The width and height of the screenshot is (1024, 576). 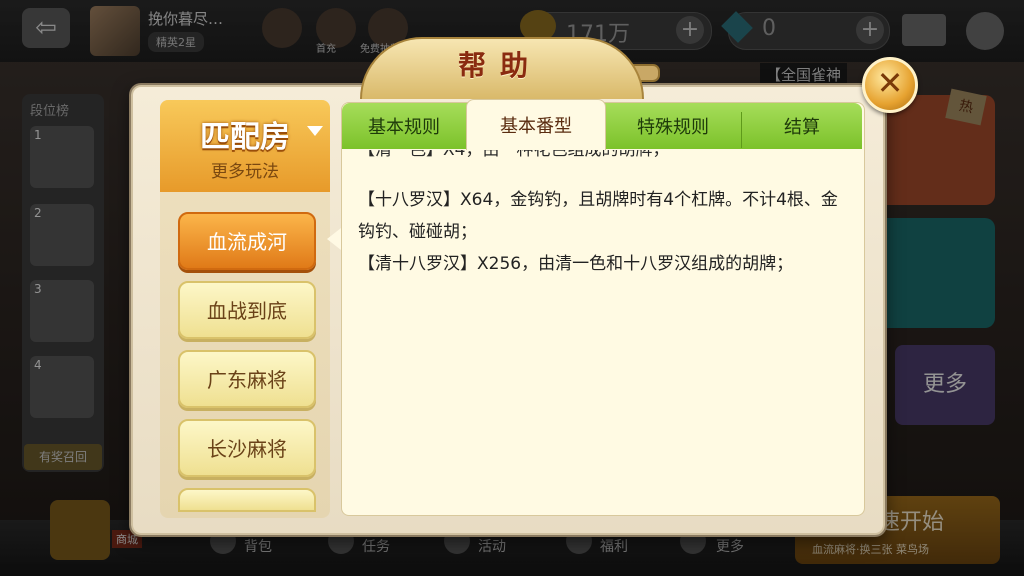 What do you see at coordinates (245, 137) in the screenshot?
I see `mode-header-title: 匹配房` at bounding box center [245, 137].